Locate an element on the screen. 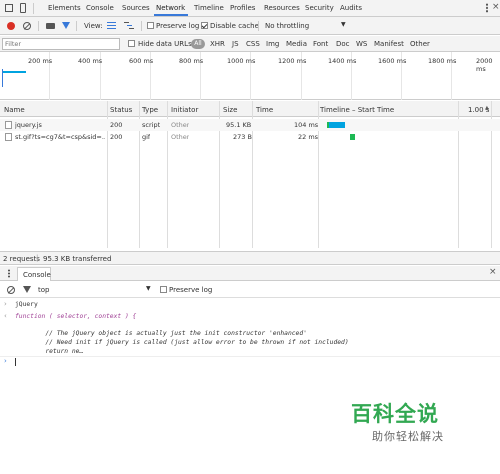 Image resolution: width=500 pixels, height=474 pixels. overview-tick: 200 ms is located at coordinates (40, 61).